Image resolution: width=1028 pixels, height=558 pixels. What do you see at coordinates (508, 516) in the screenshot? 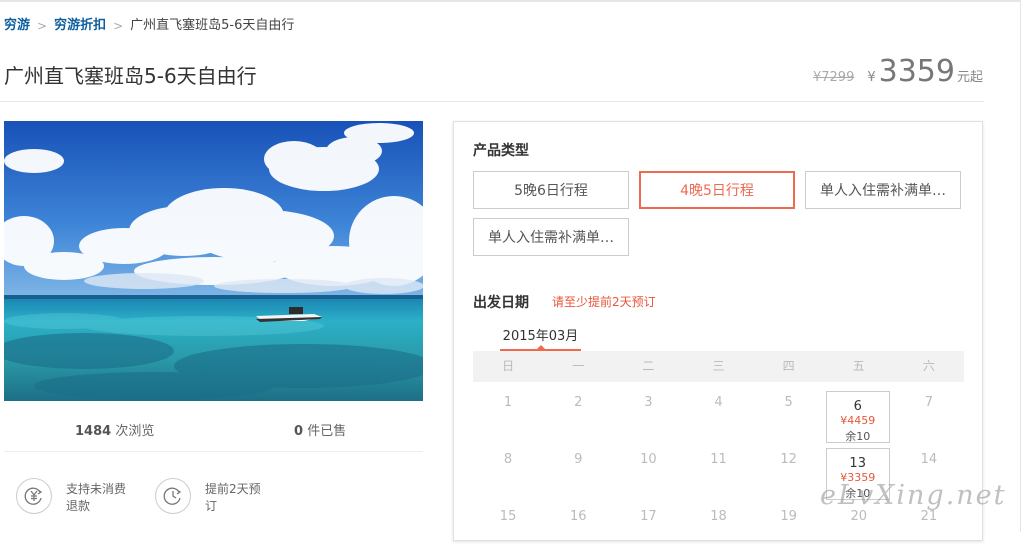
I see `calendar-day-number: 15` at bounding box center [508, 516].